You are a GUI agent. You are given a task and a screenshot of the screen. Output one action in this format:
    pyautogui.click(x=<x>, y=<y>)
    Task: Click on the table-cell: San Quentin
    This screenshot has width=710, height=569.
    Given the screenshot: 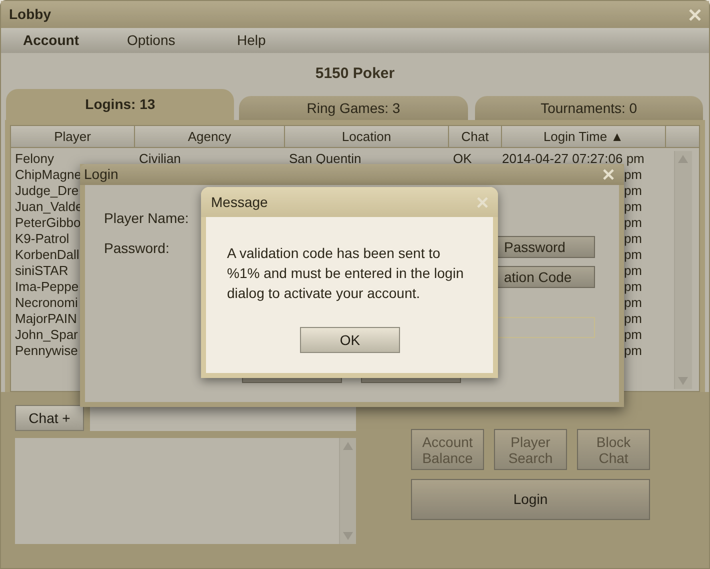 What is the action you would take?
    pyautogui.click(x=325, y=158)
    